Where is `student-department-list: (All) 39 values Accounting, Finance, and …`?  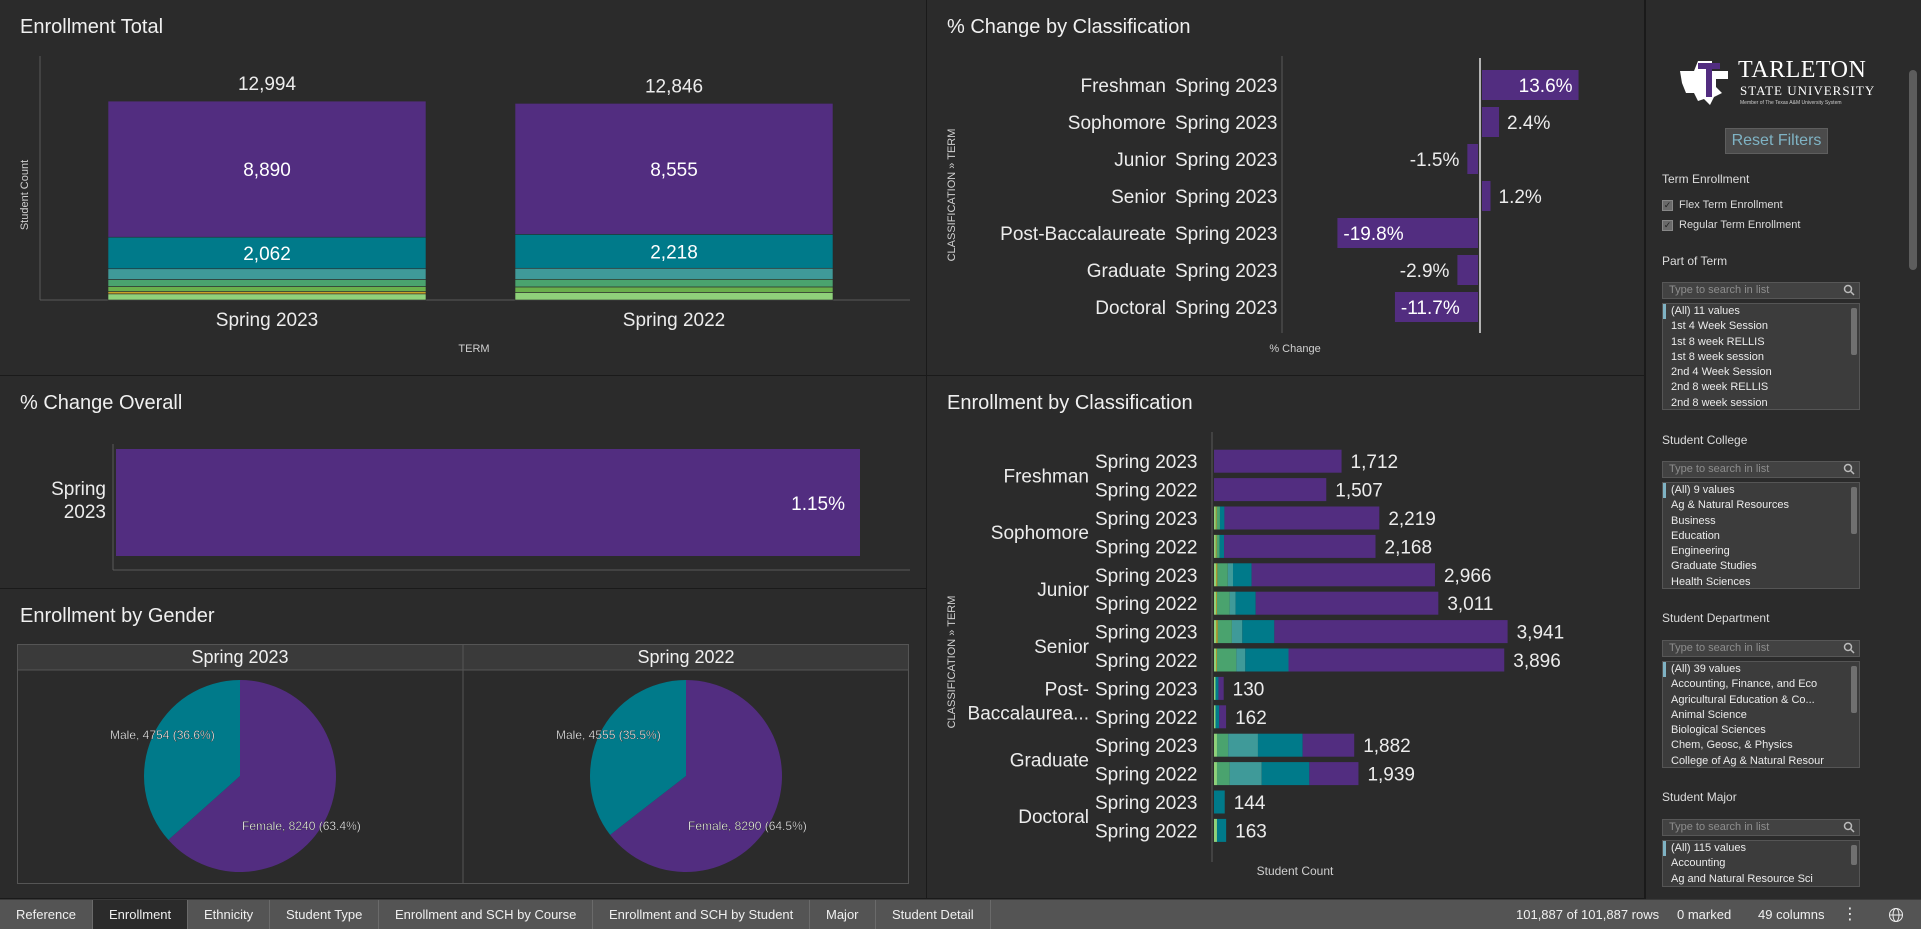 student-department-list: (All) 39 values Accounting, Finance, and … is located at coordinates (1761, 714).